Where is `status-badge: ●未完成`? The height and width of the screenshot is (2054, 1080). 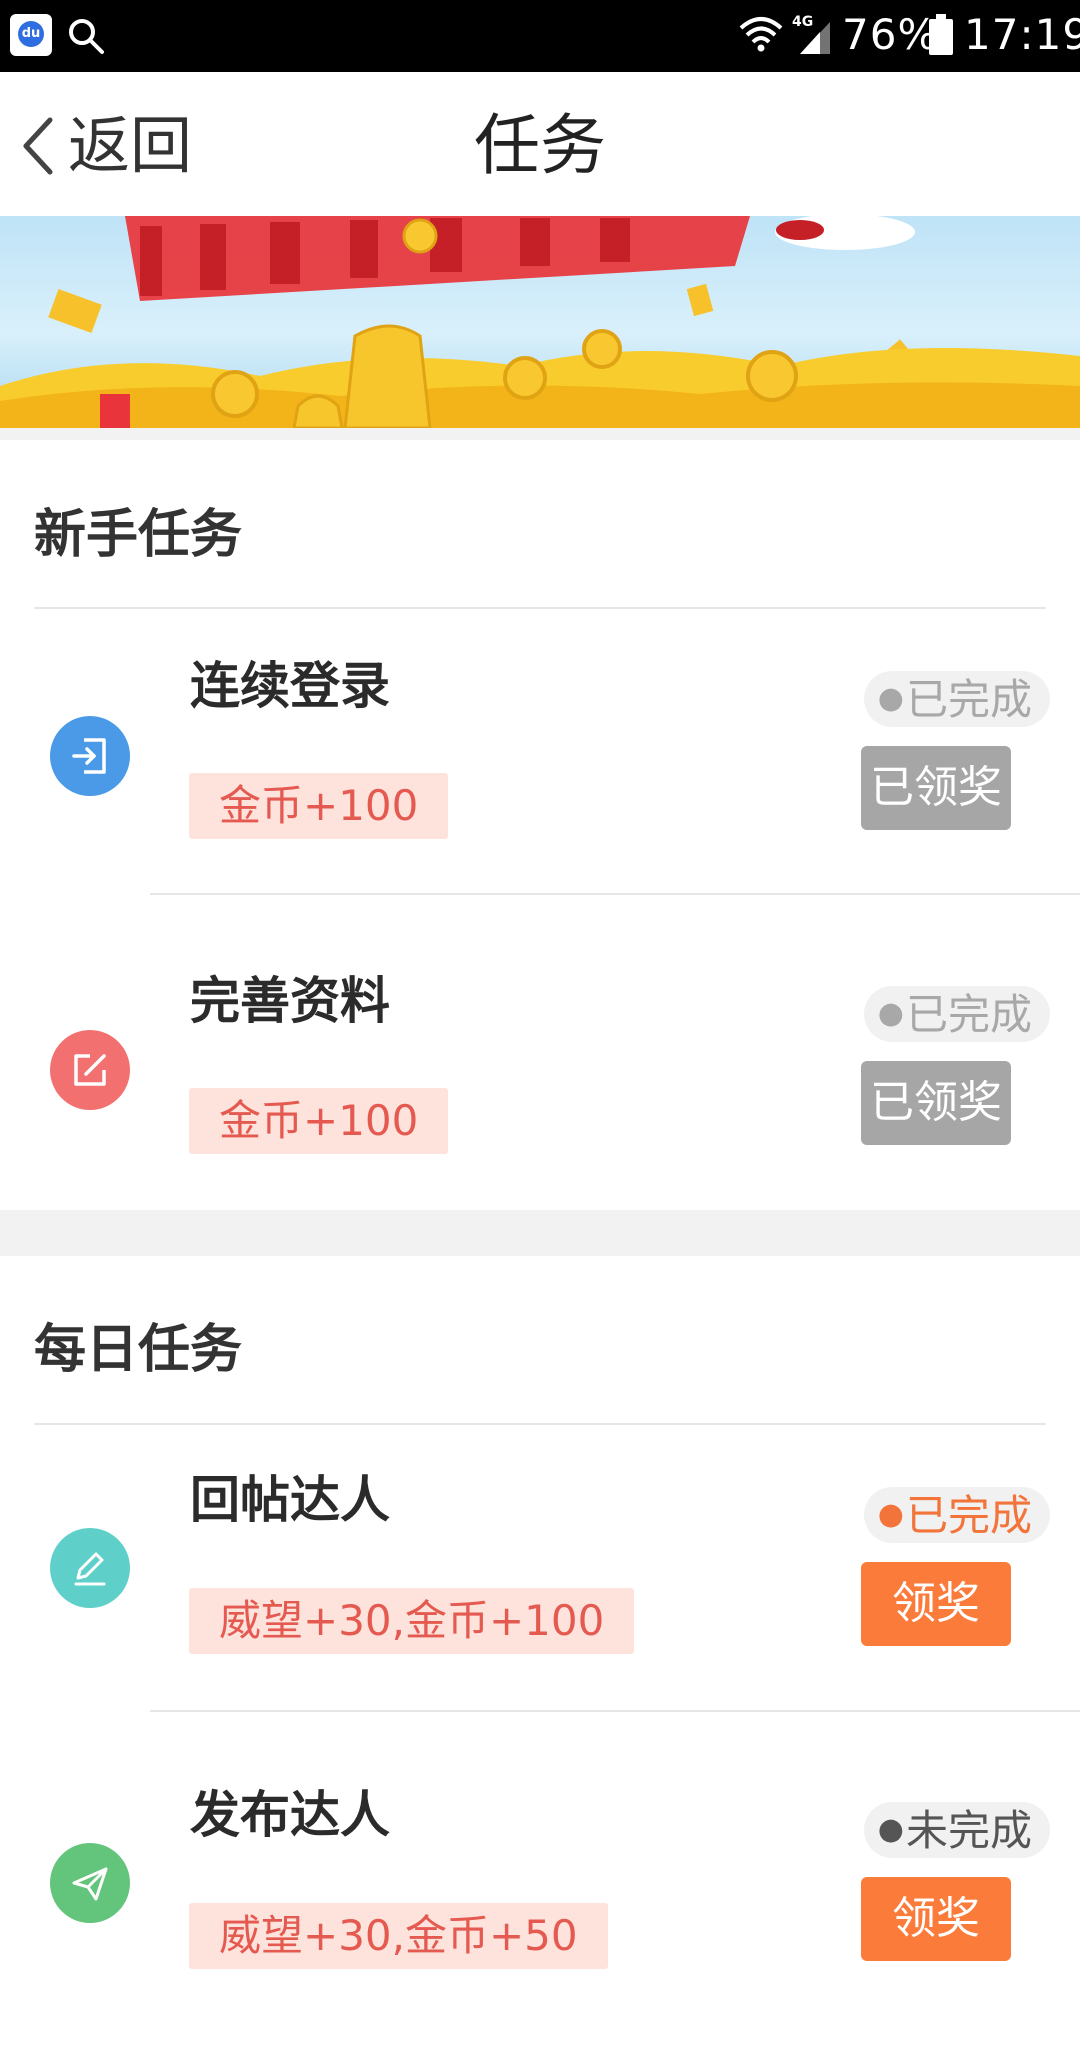
status-badge: ●未完成 is located at coordinates (956, 1830).